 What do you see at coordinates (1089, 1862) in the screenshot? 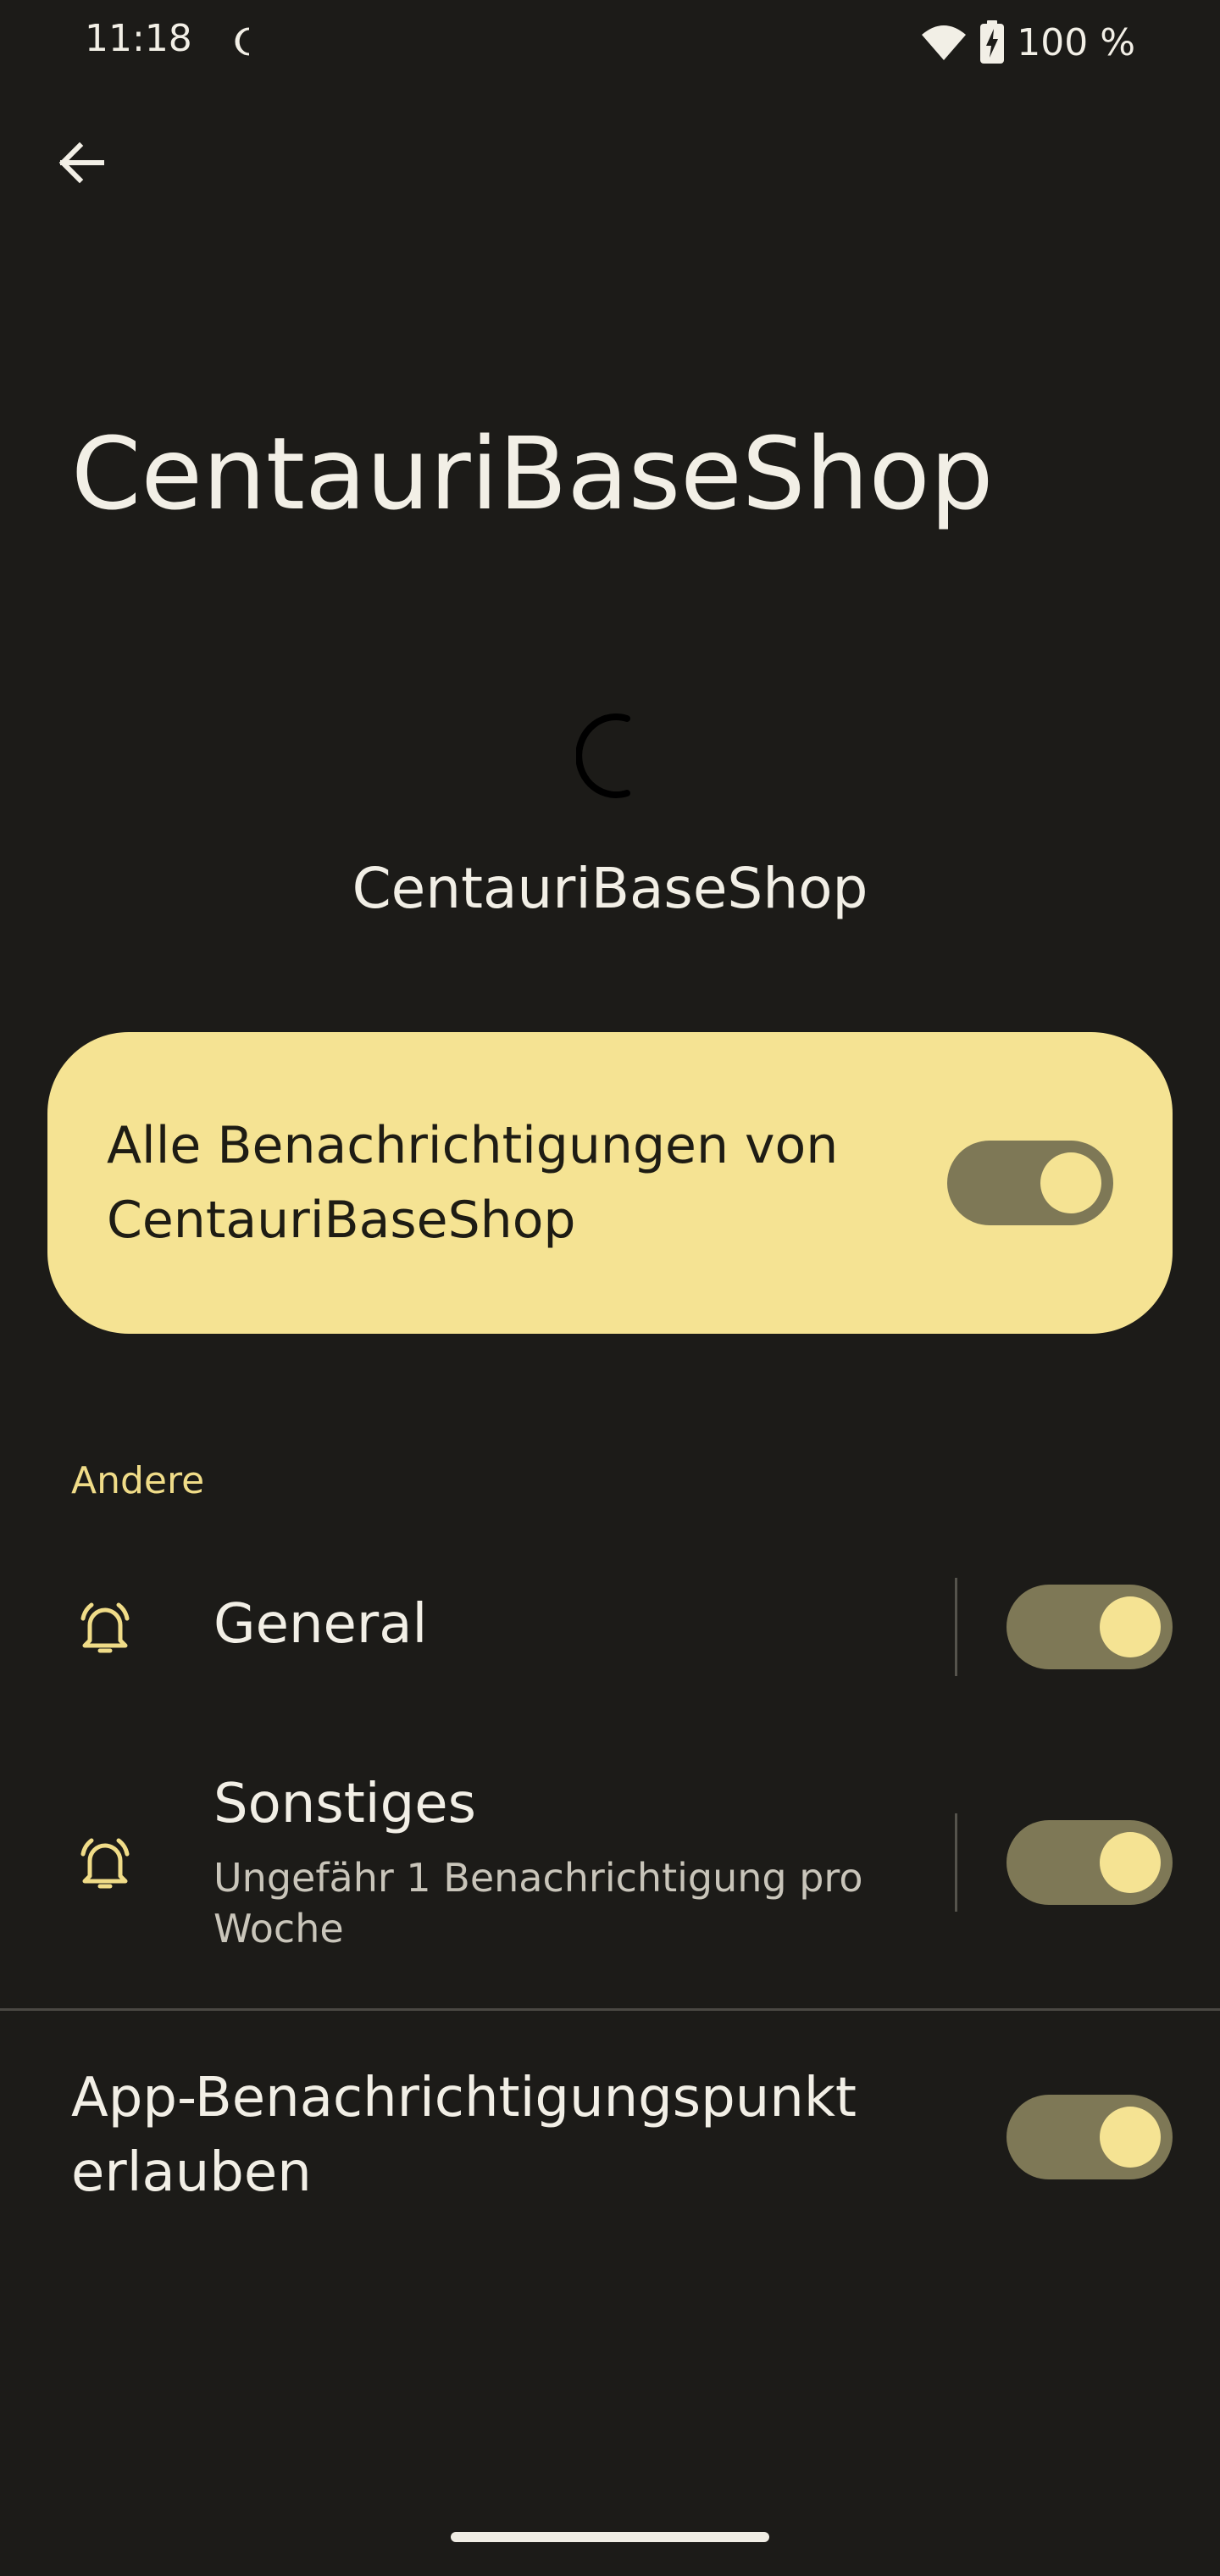
I see `channel-toggle-sonstiges` at bounding box center [1089, 1862].